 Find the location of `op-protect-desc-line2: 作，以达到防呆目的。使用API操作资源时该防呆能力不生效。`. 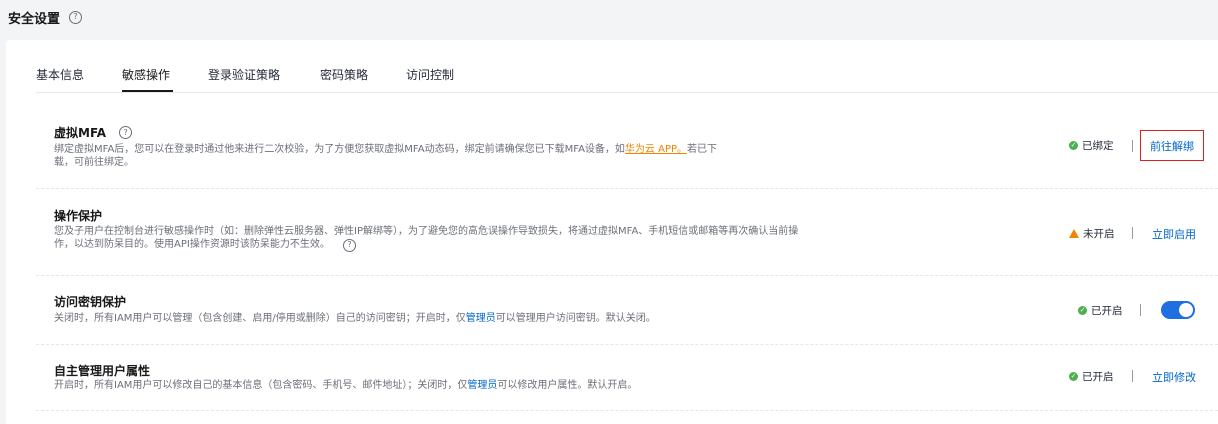

op-protect-desc-line2: 作，以达到防呆目的。使用API操作资源时该防呆能力不生效。 is located at coordinates (192, 244).